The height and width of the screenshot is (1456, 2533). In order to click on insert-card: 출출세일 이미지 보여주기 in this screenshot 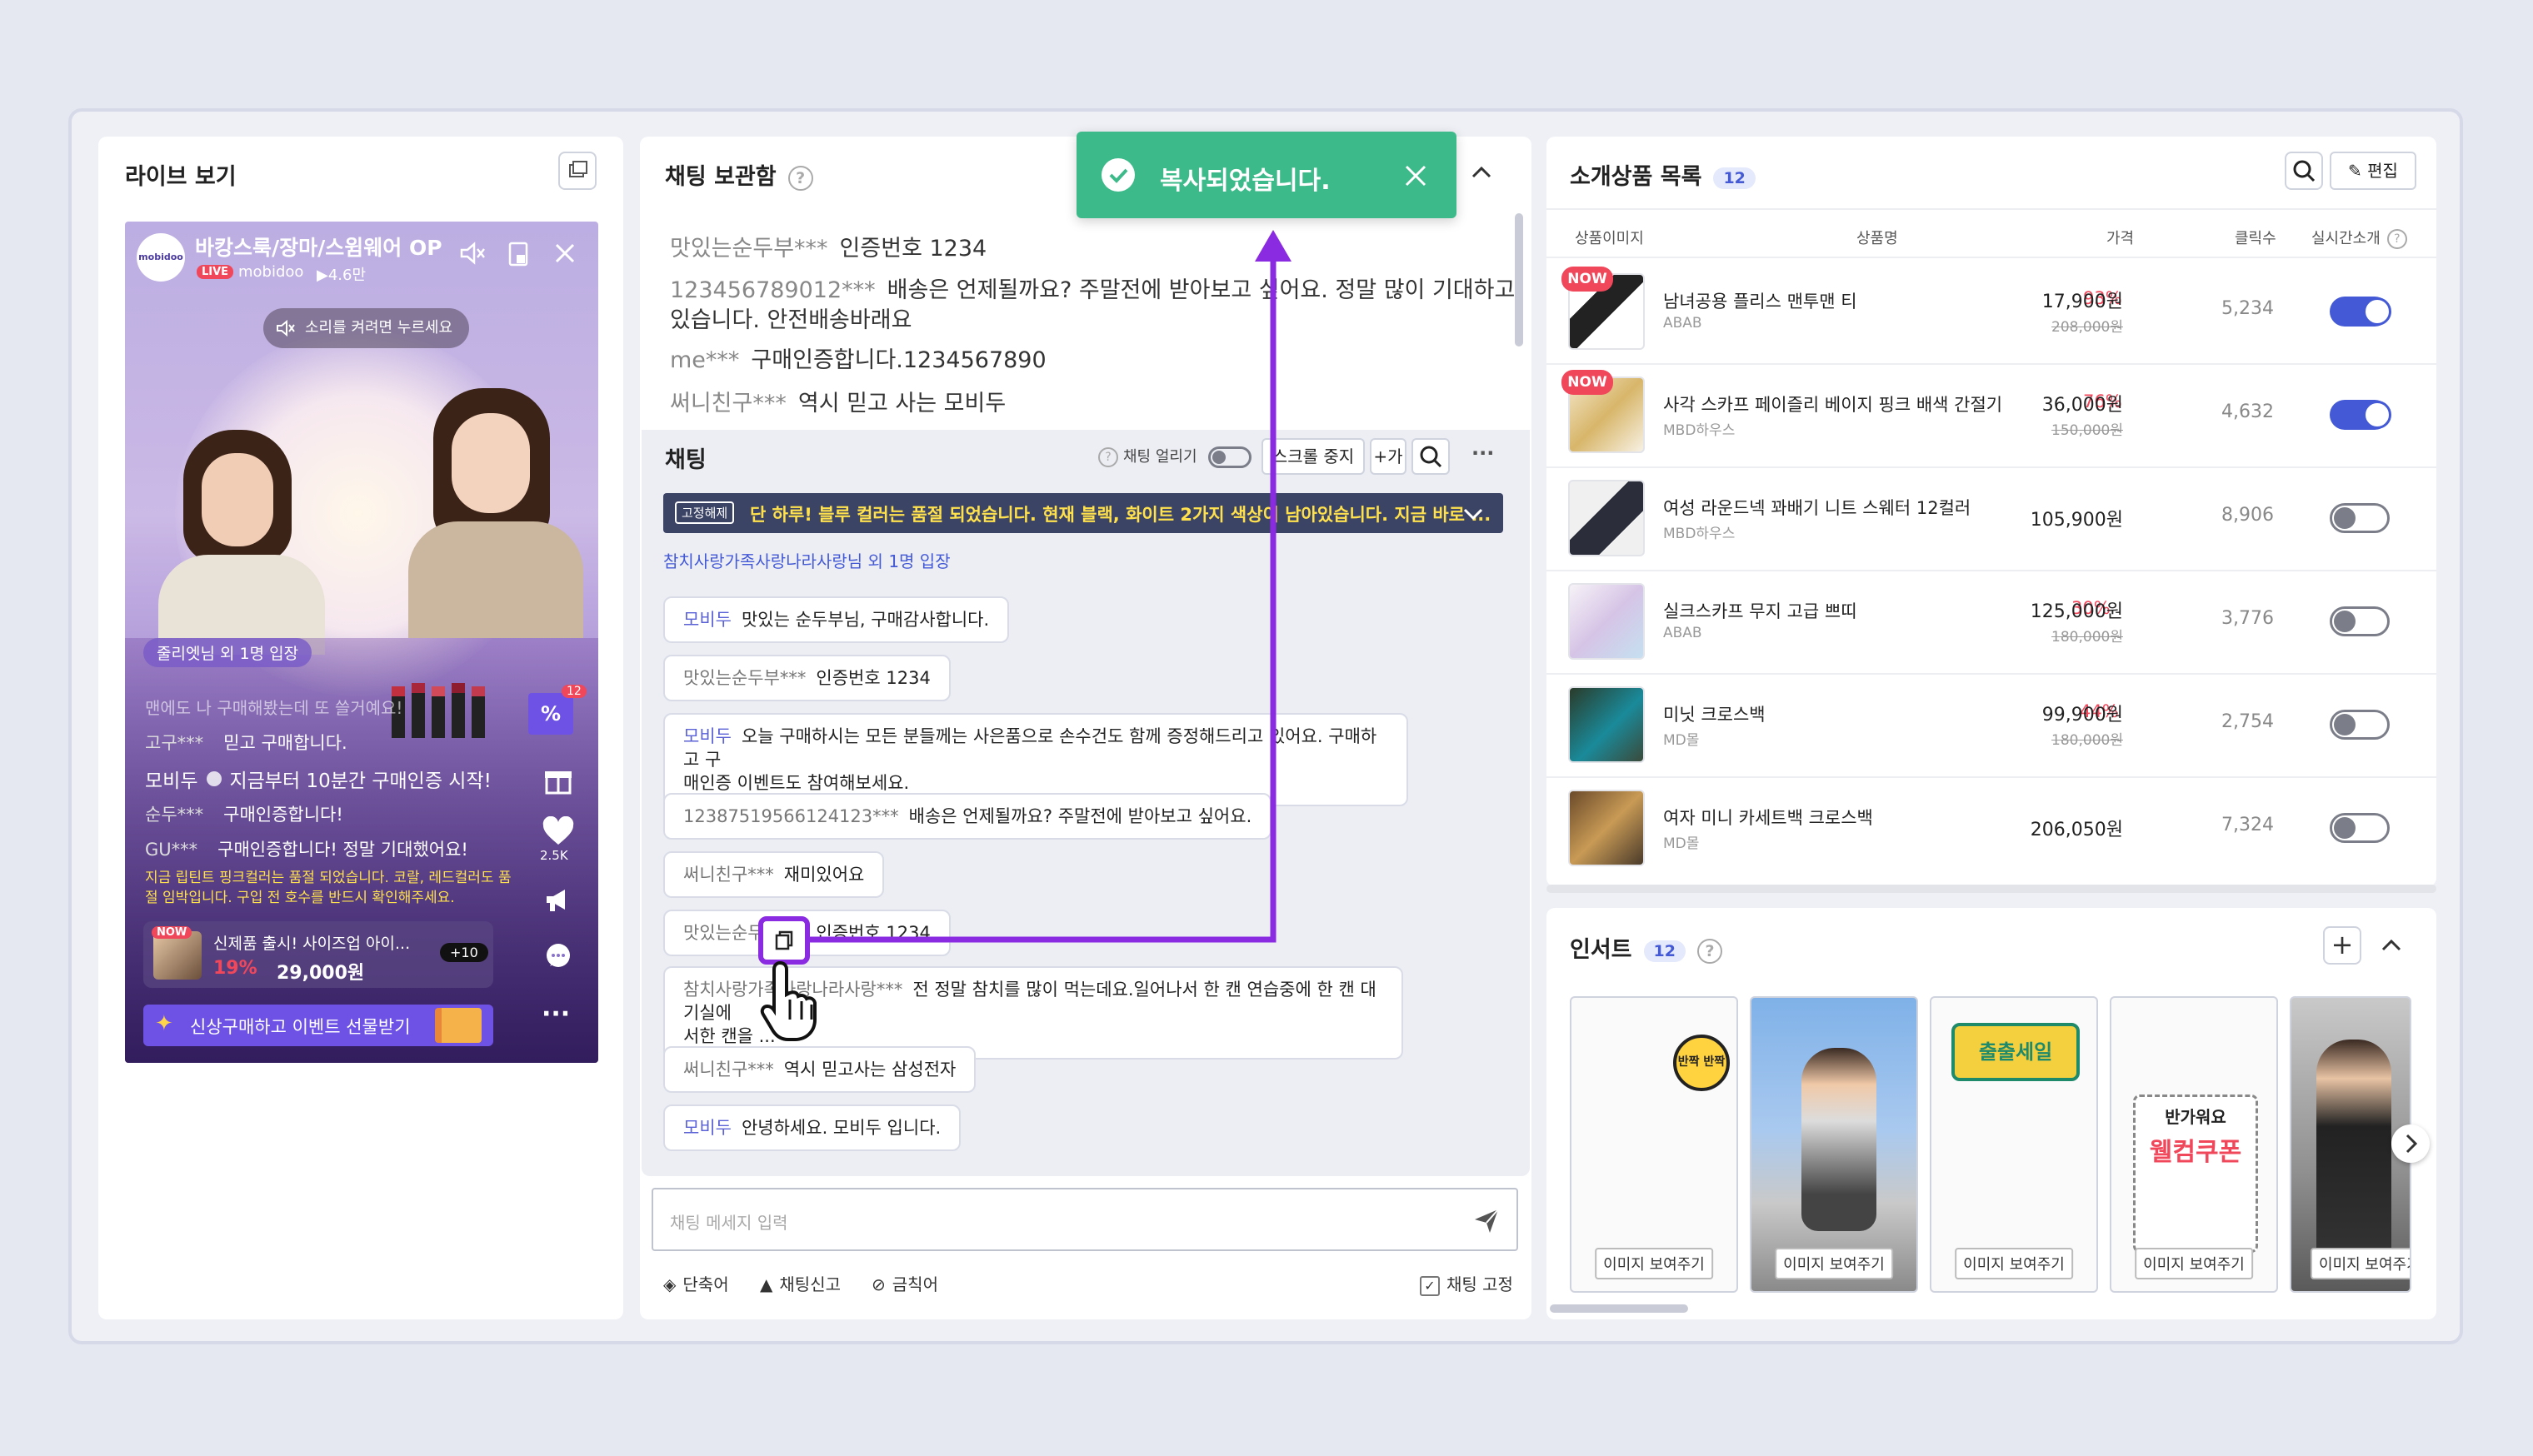, I will do `click(2014, 1144)`.